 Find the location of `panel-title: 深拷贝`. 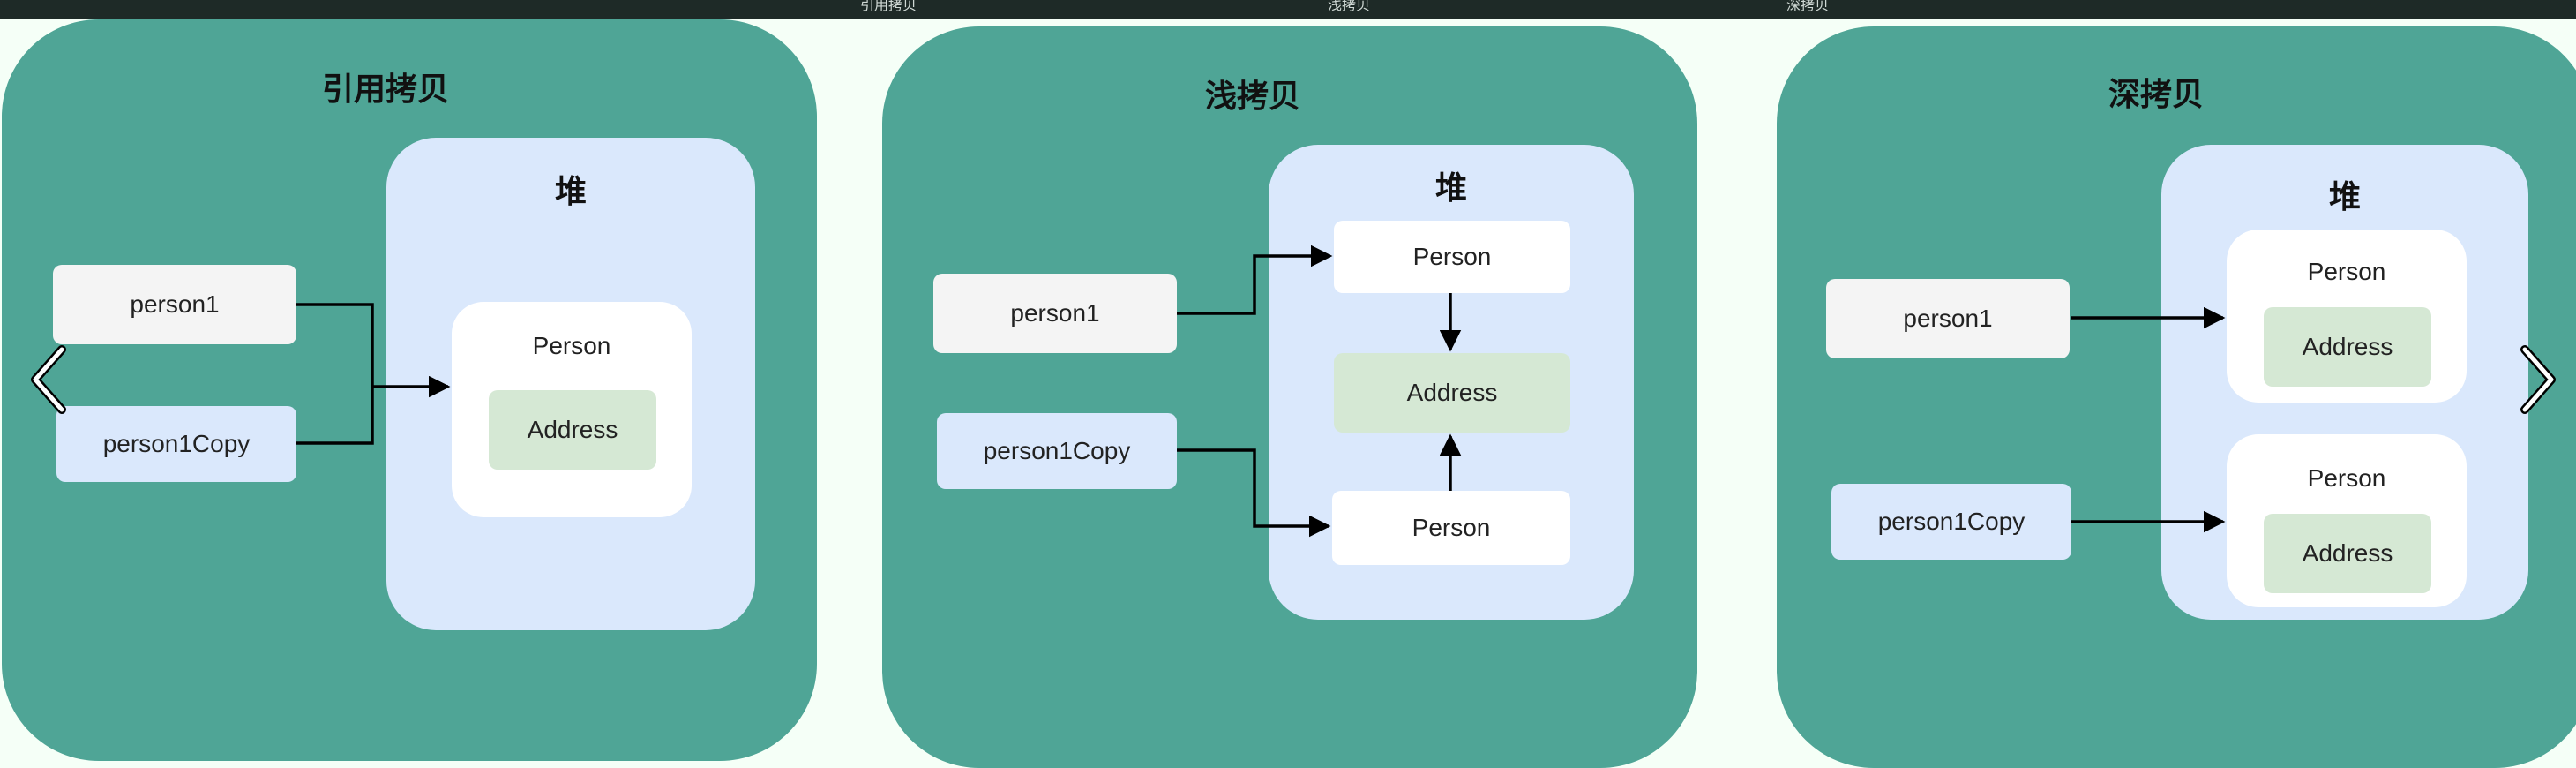

panel-title: 深拷贝 is located at coordinates (2156, 95).